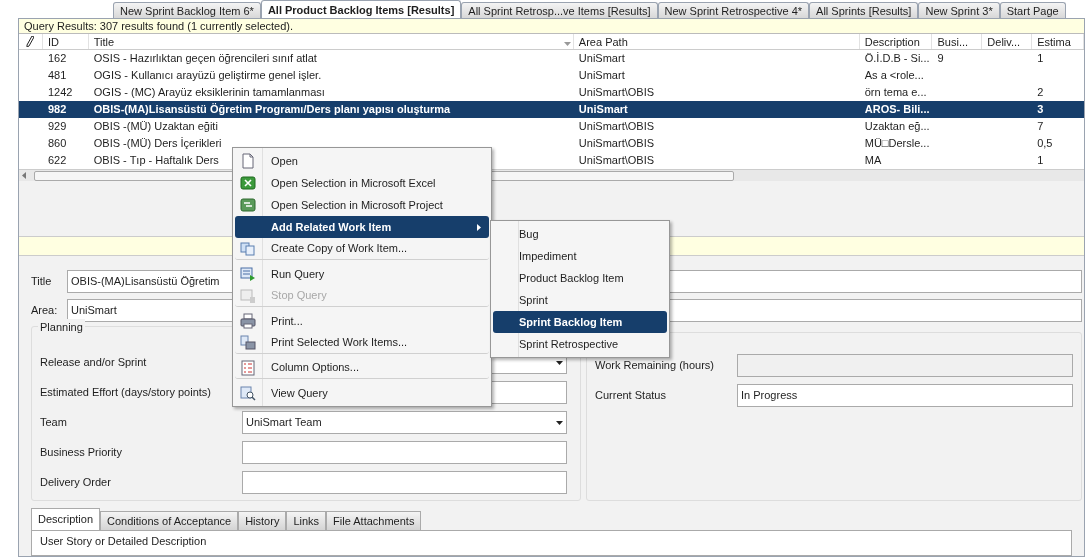 This screenshot has width=1088, height=557. Describe the element at coordinates (157, 143) in the screenshot. I see `table-cell: OBIS -(MÜ) Ders İçerikleri` at that location.